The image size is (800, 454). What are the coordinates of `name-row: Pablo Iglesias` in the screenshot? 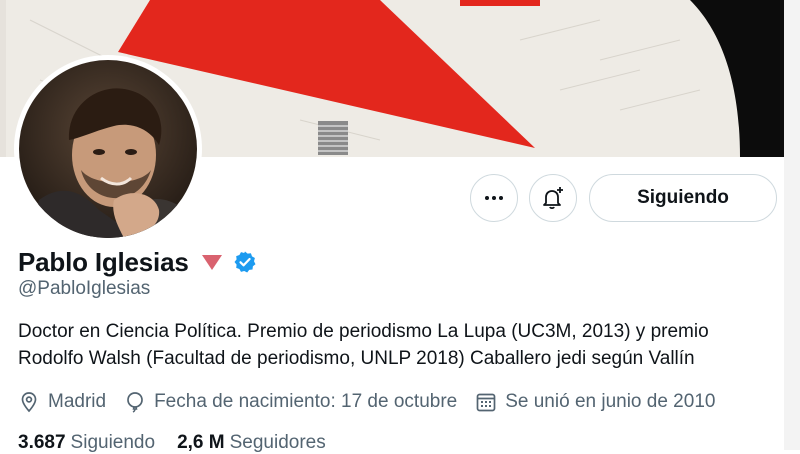 It's located at (137, 262).